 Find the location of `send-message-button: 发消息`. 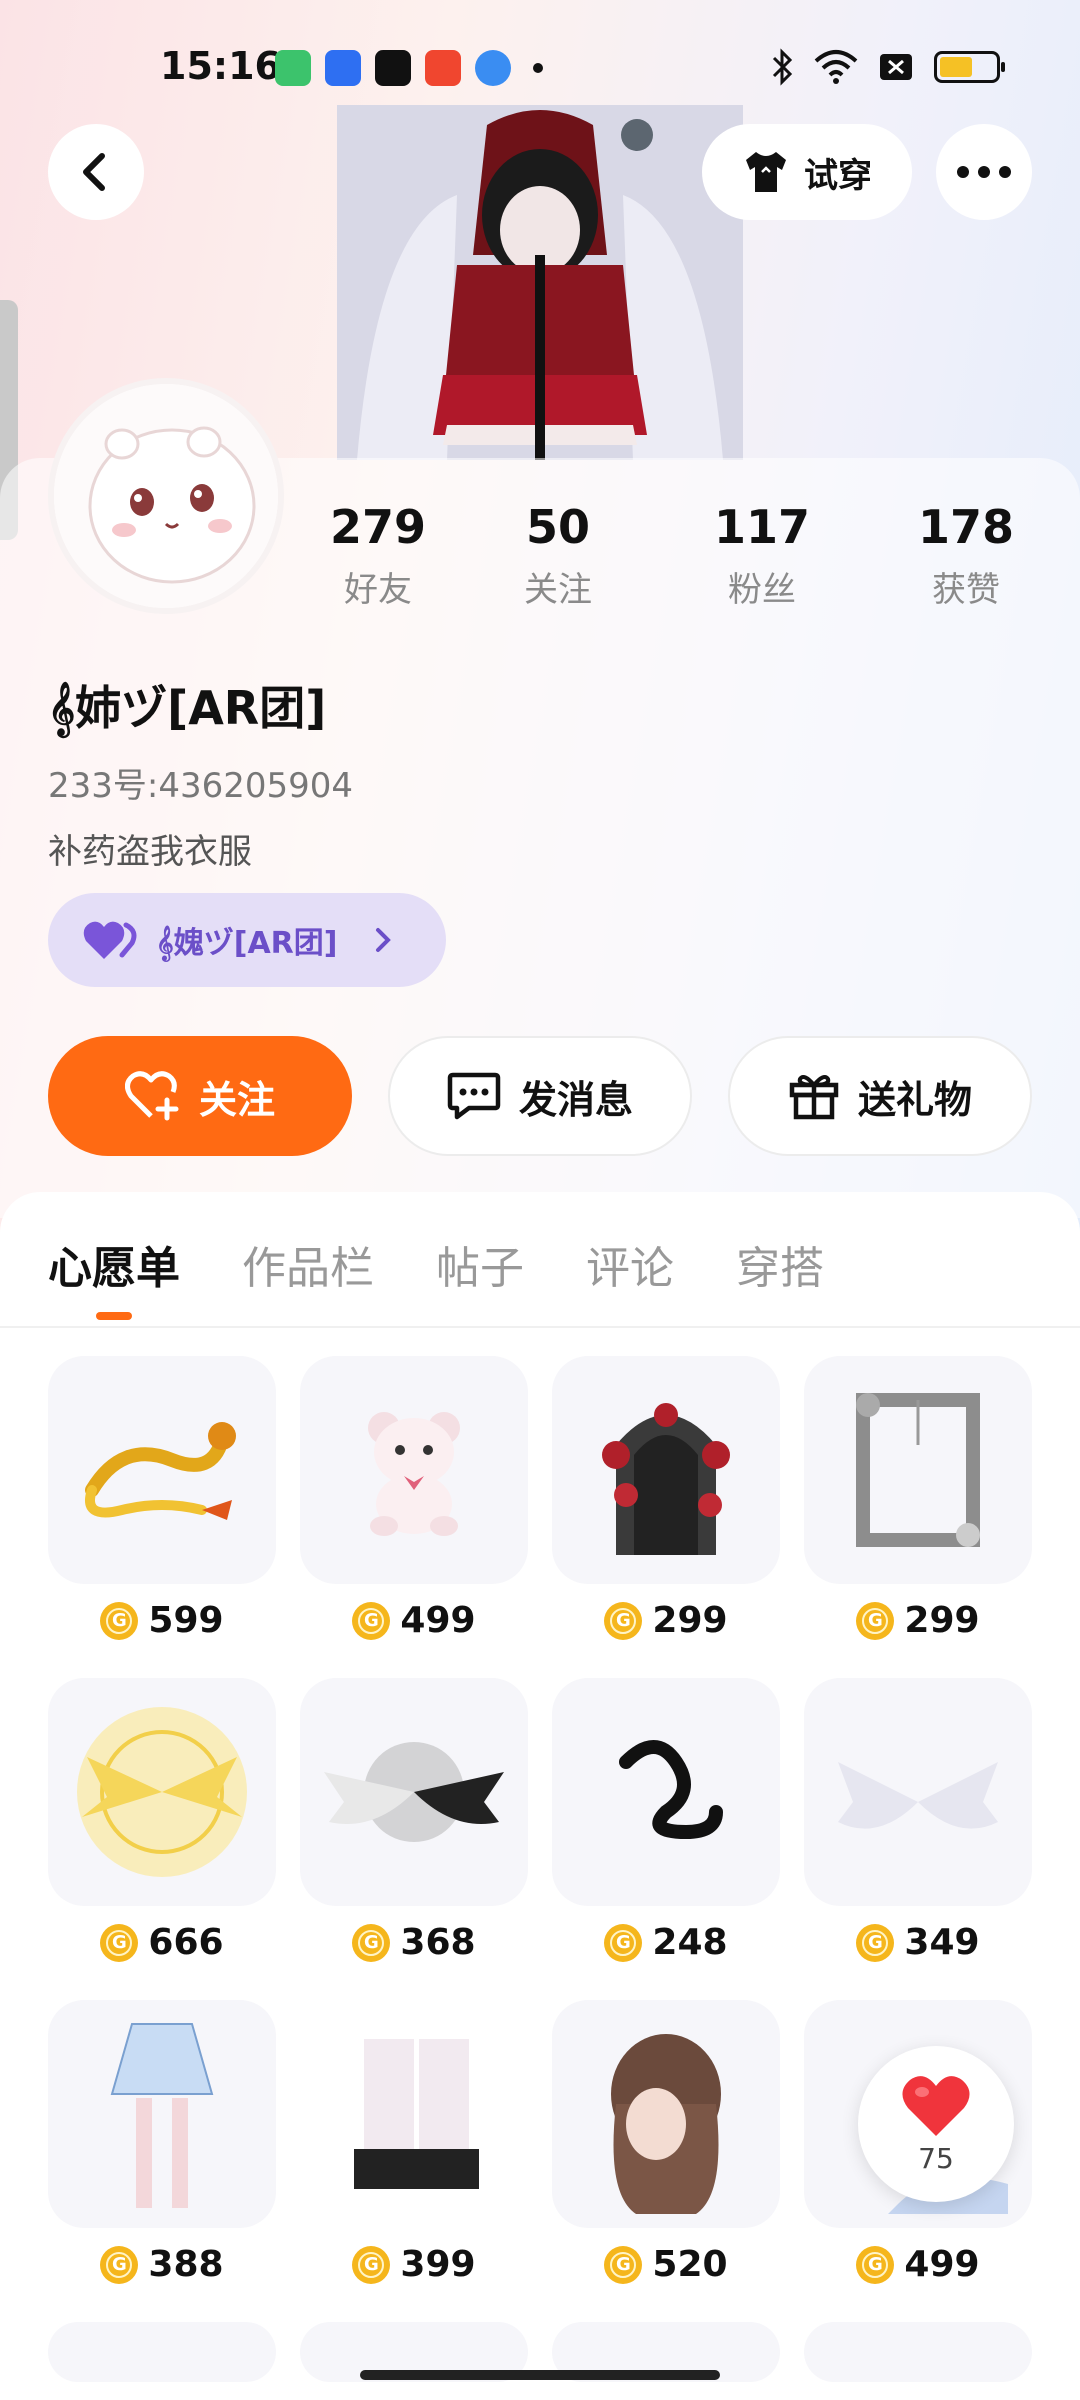

send-message-button: 发消息 is located at coordinates (540, 1096).